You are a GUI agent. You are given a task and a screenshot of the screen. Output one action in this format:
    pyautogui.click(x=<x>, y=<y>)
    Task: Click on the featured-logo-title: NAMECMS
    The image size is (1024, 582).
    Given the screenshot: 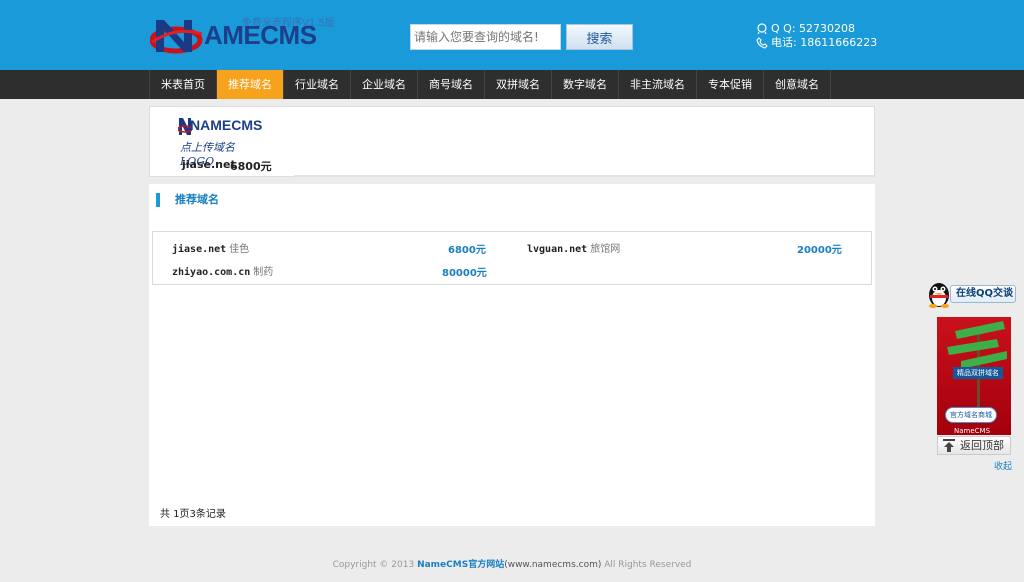 What is the action you would take?
    pyautogui.click(x=226, y=125)
    